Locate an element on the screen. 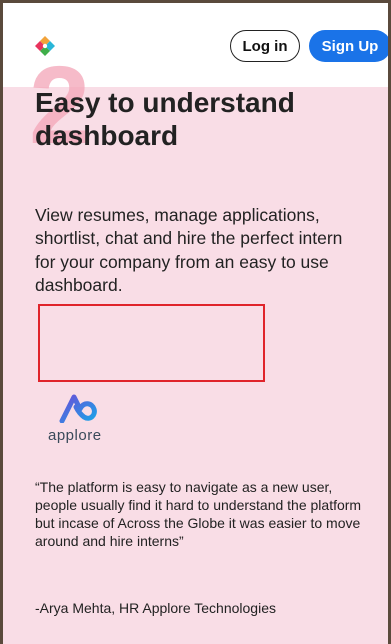  login-button: Log in is located at coordinates (265, 46).